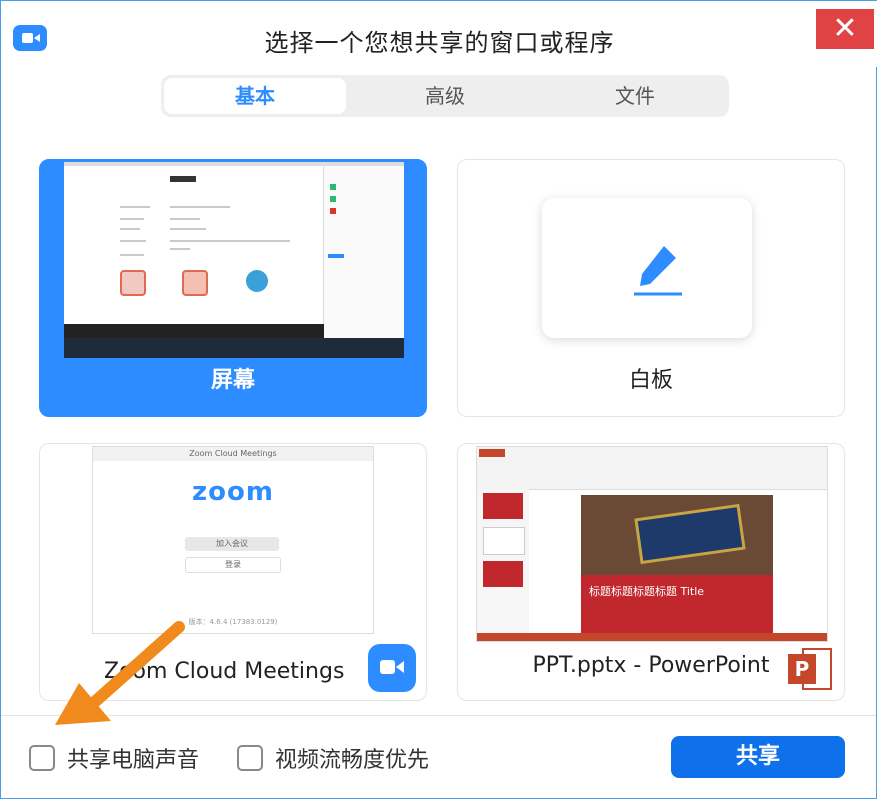  I want to click on tab-advanced: 高级, so click(445, 96).